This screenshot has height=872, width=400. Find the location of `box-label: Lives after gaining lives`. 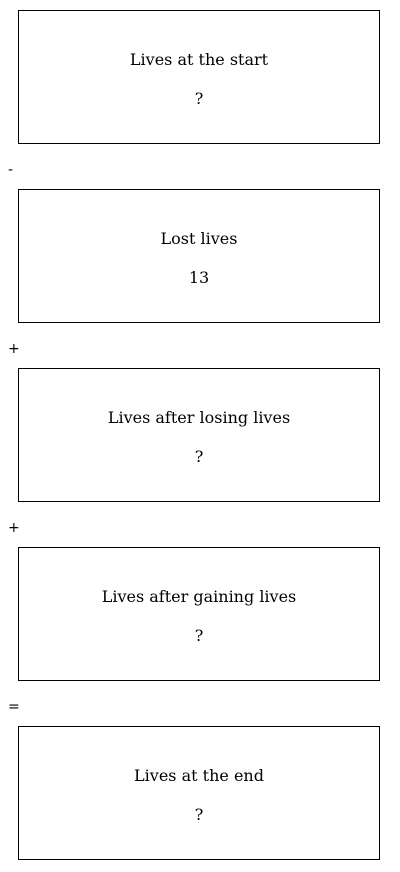

box-label: Lives after gaining lives is located at coordinates (199, 596).